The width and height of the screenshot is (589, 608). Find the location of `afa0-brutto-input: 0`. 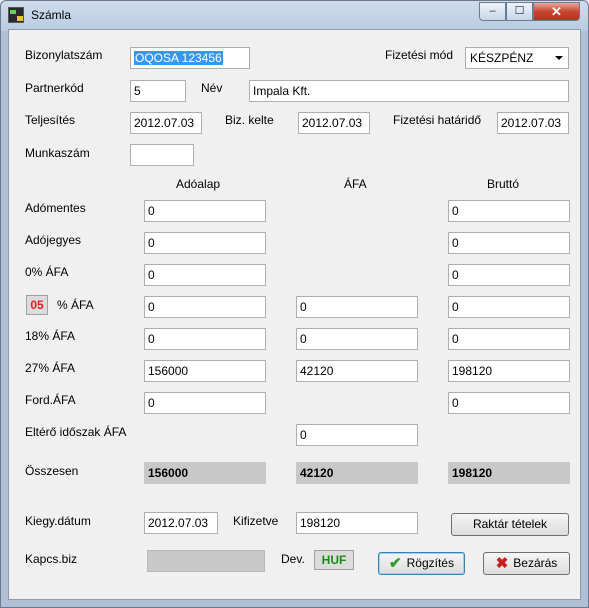

afa0-brutto-input: 0 is located at coordinates (509, 275).